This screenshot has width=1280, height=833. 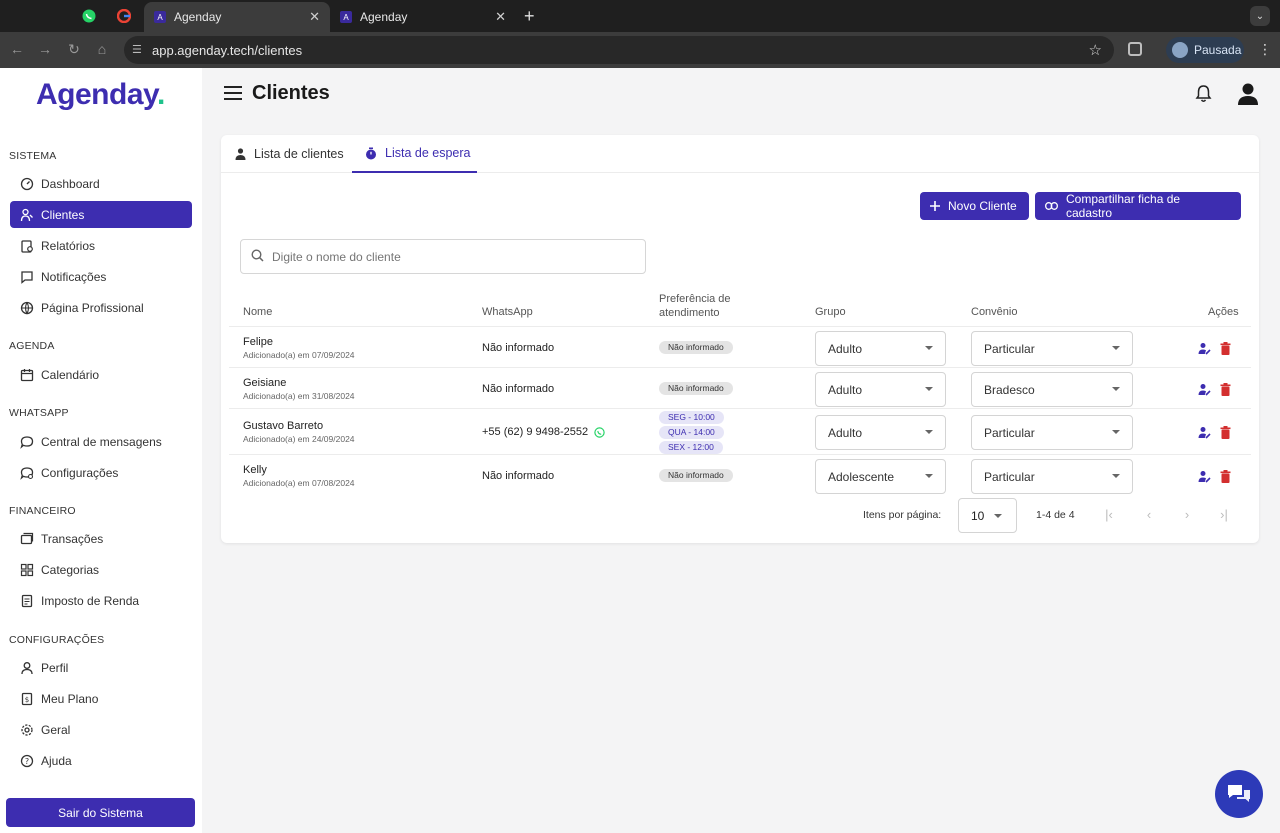 What do you see at coordinates (1260, 16) in the screenshot?
I see `tab-search-button: ⌄` at bounding box center [1260, 16].